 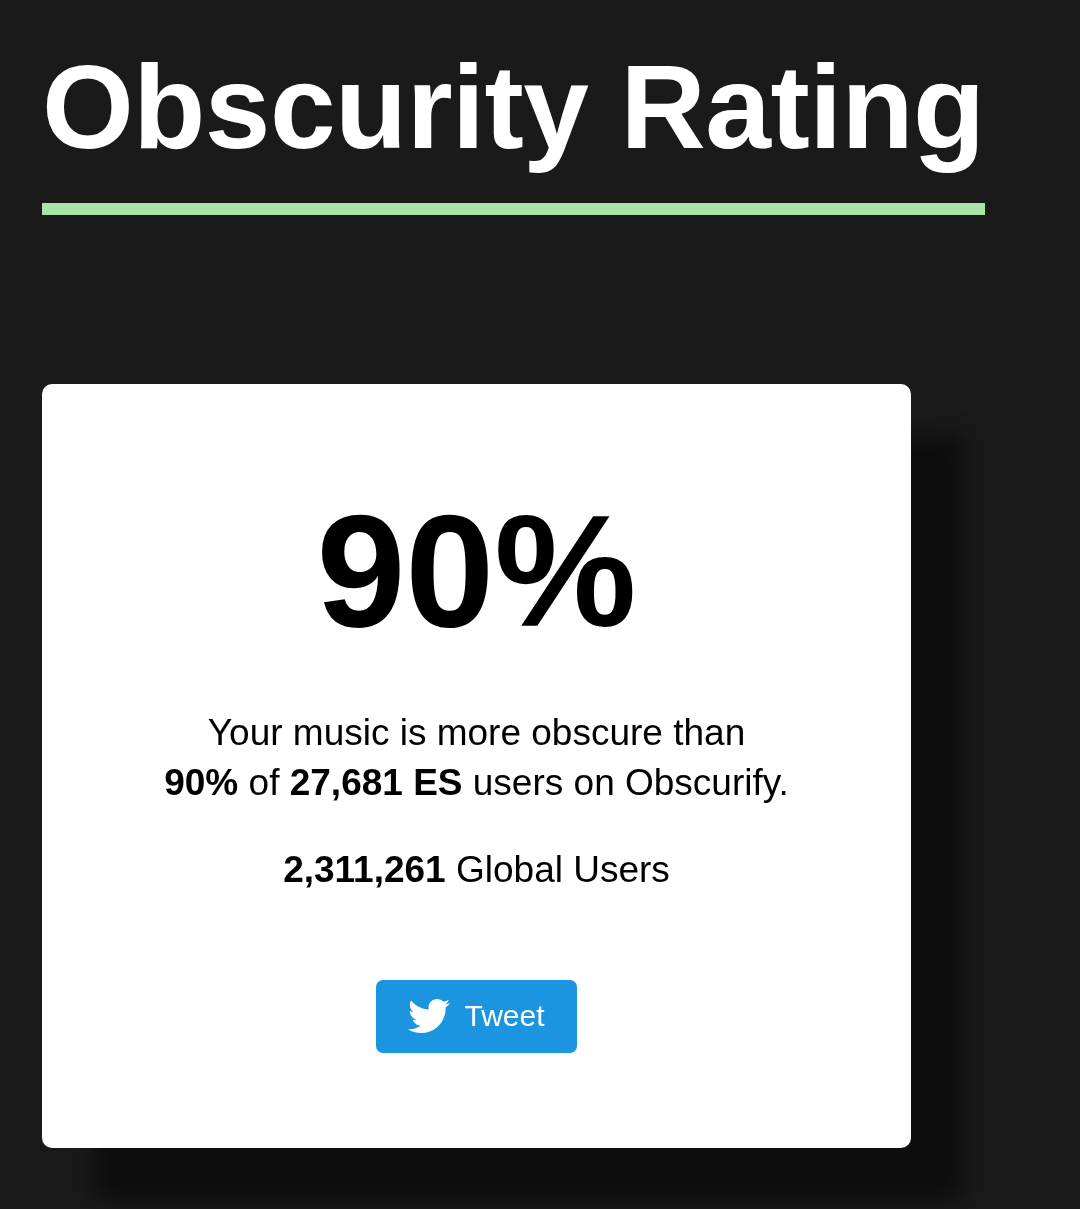 I want to click on rating-summary: Your music is more obscure than 90% of 27,681 ES users on Obscurify., so click(x=476, y=757).